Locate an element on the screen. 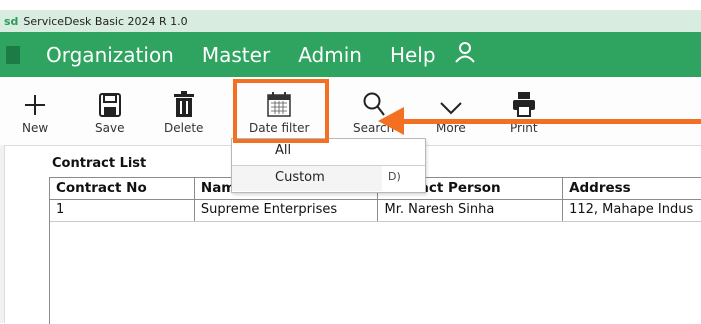 Image resolution: width=701 pixels, height=324 pixels. dropdown-option-custom: Custom is located at coordinates (371, 177).